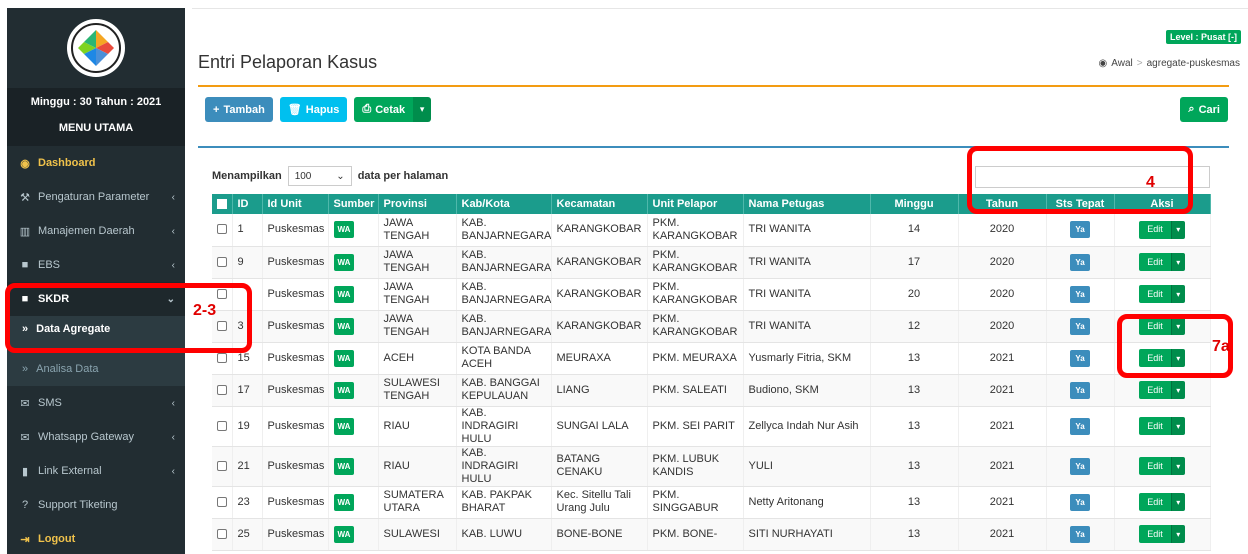 This screenshot has width=1248, height=554. What do you see at coordinates (599, 204) in the screenshot?
I see `col-header-kecamatan: Kecamatan` at bounding box center [599, 204].